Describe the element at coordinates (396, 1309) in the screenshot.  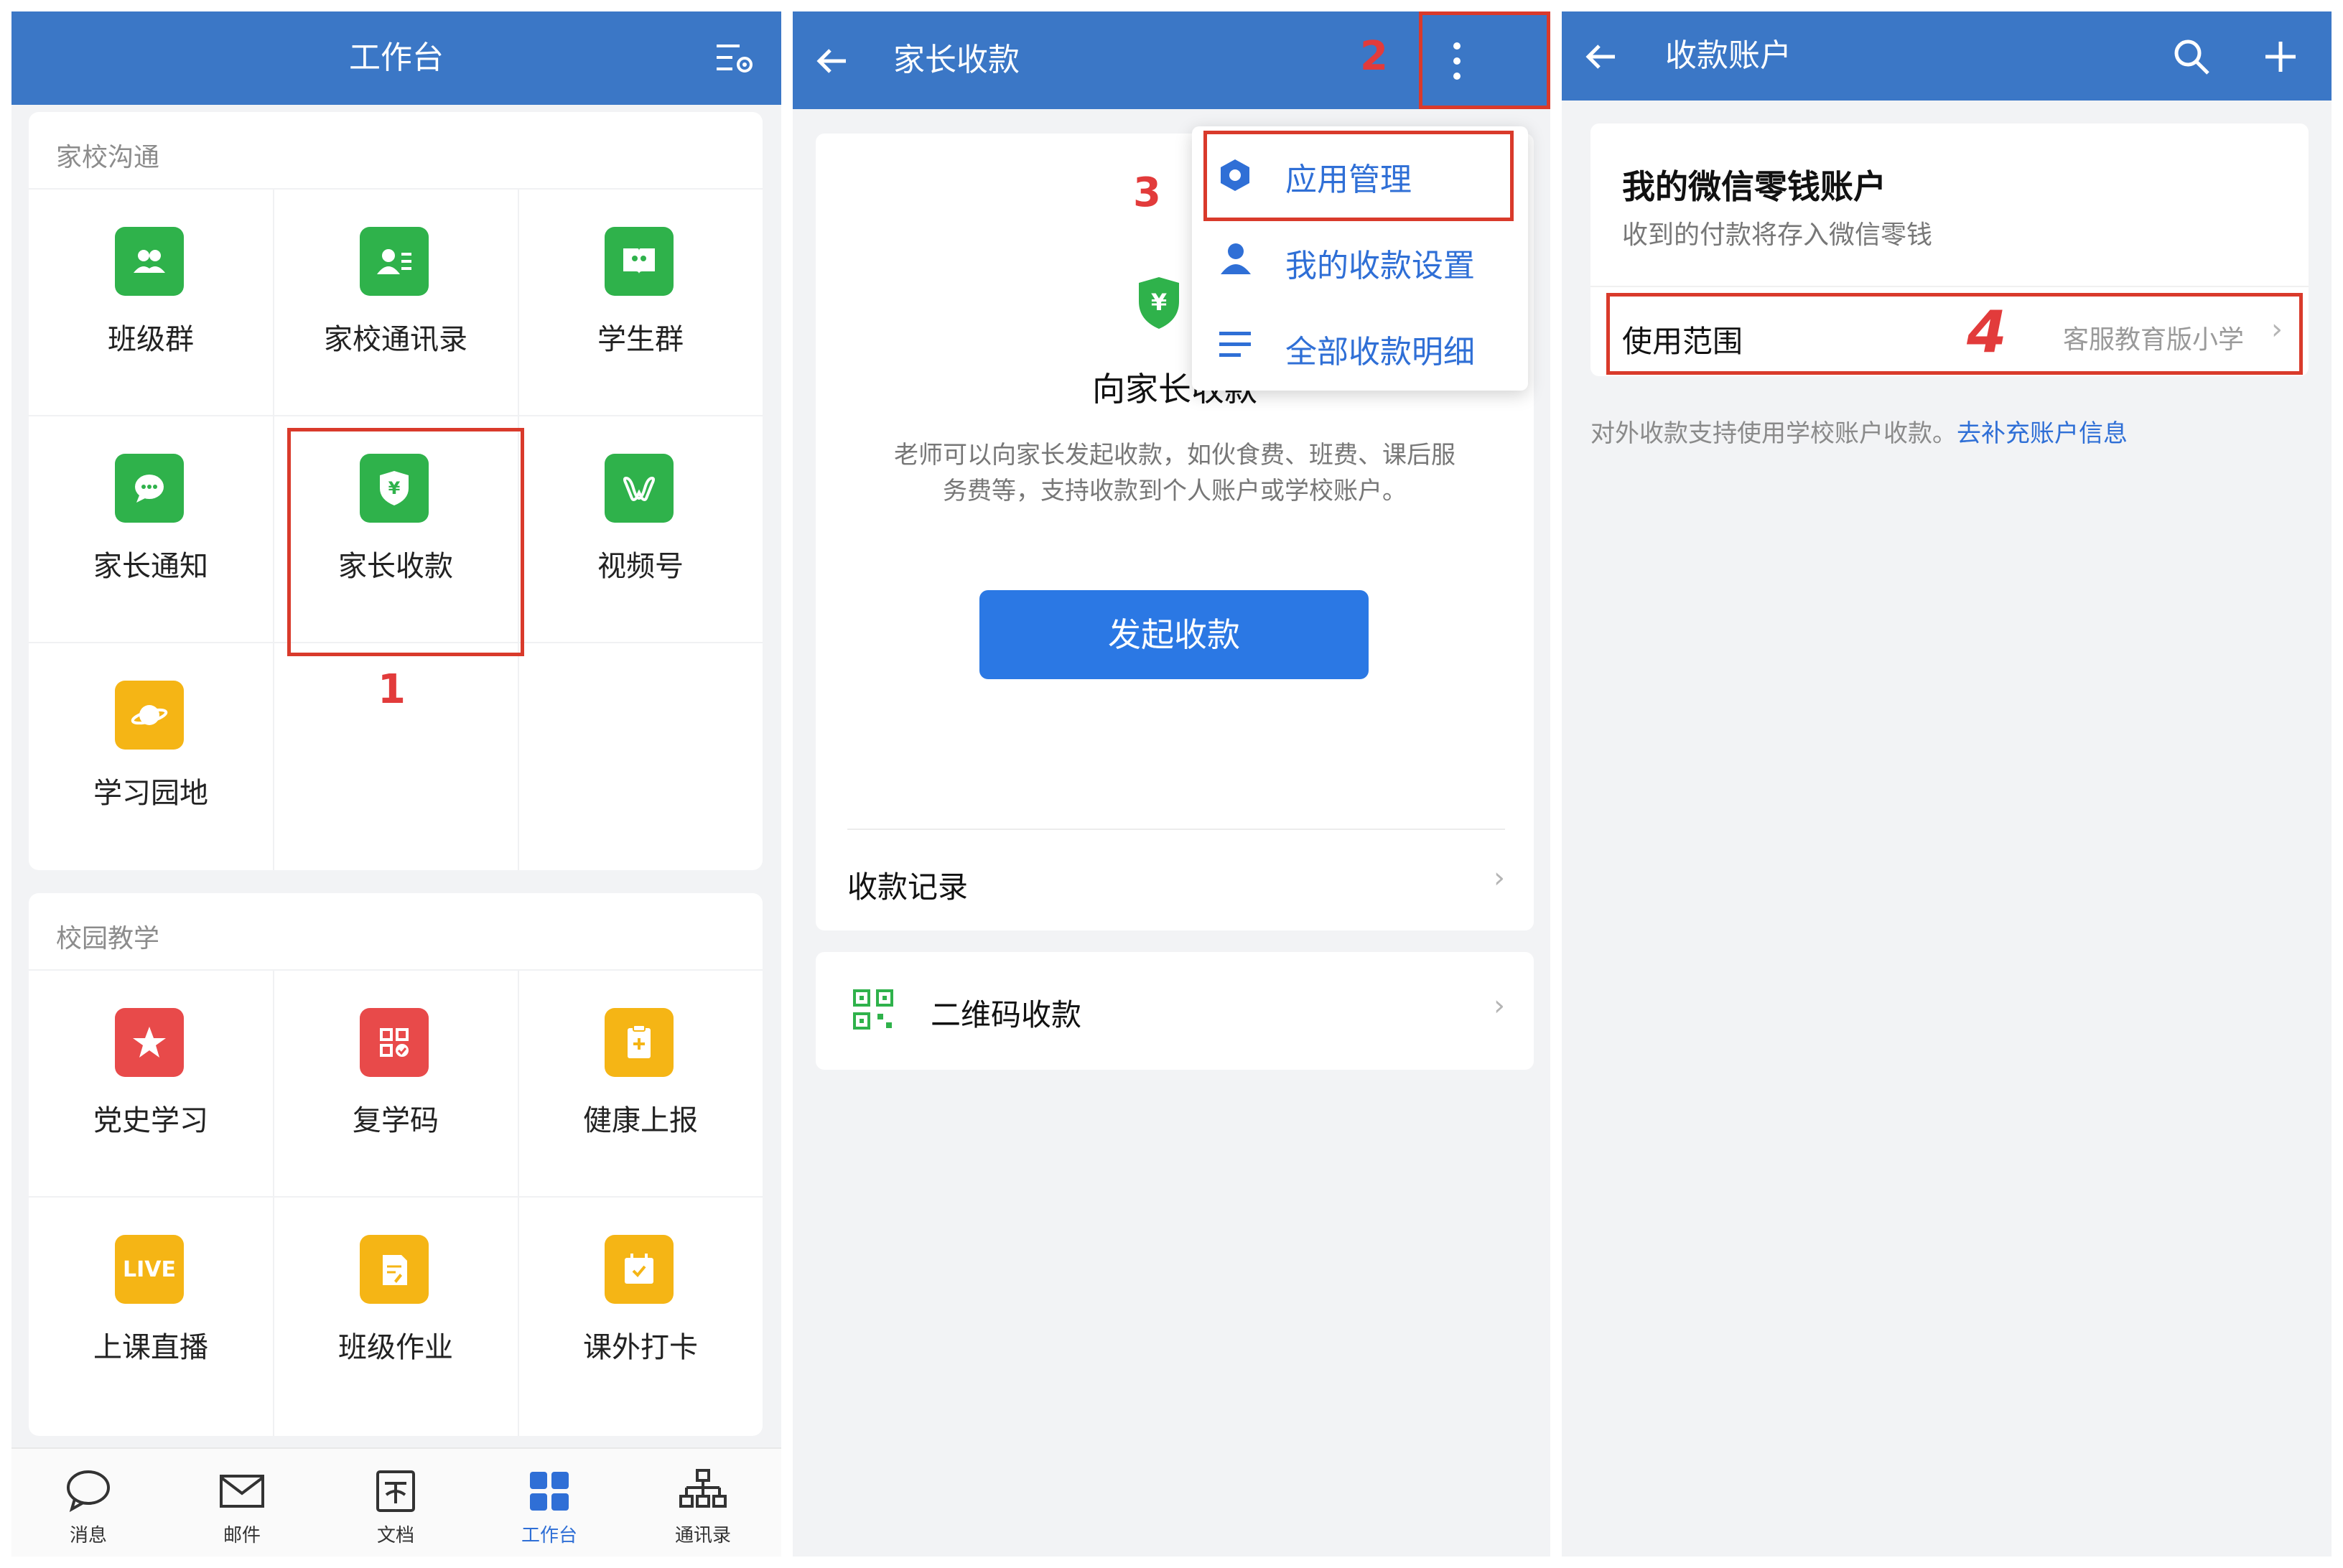
I see `tile-homework: 班级作业` at that location.